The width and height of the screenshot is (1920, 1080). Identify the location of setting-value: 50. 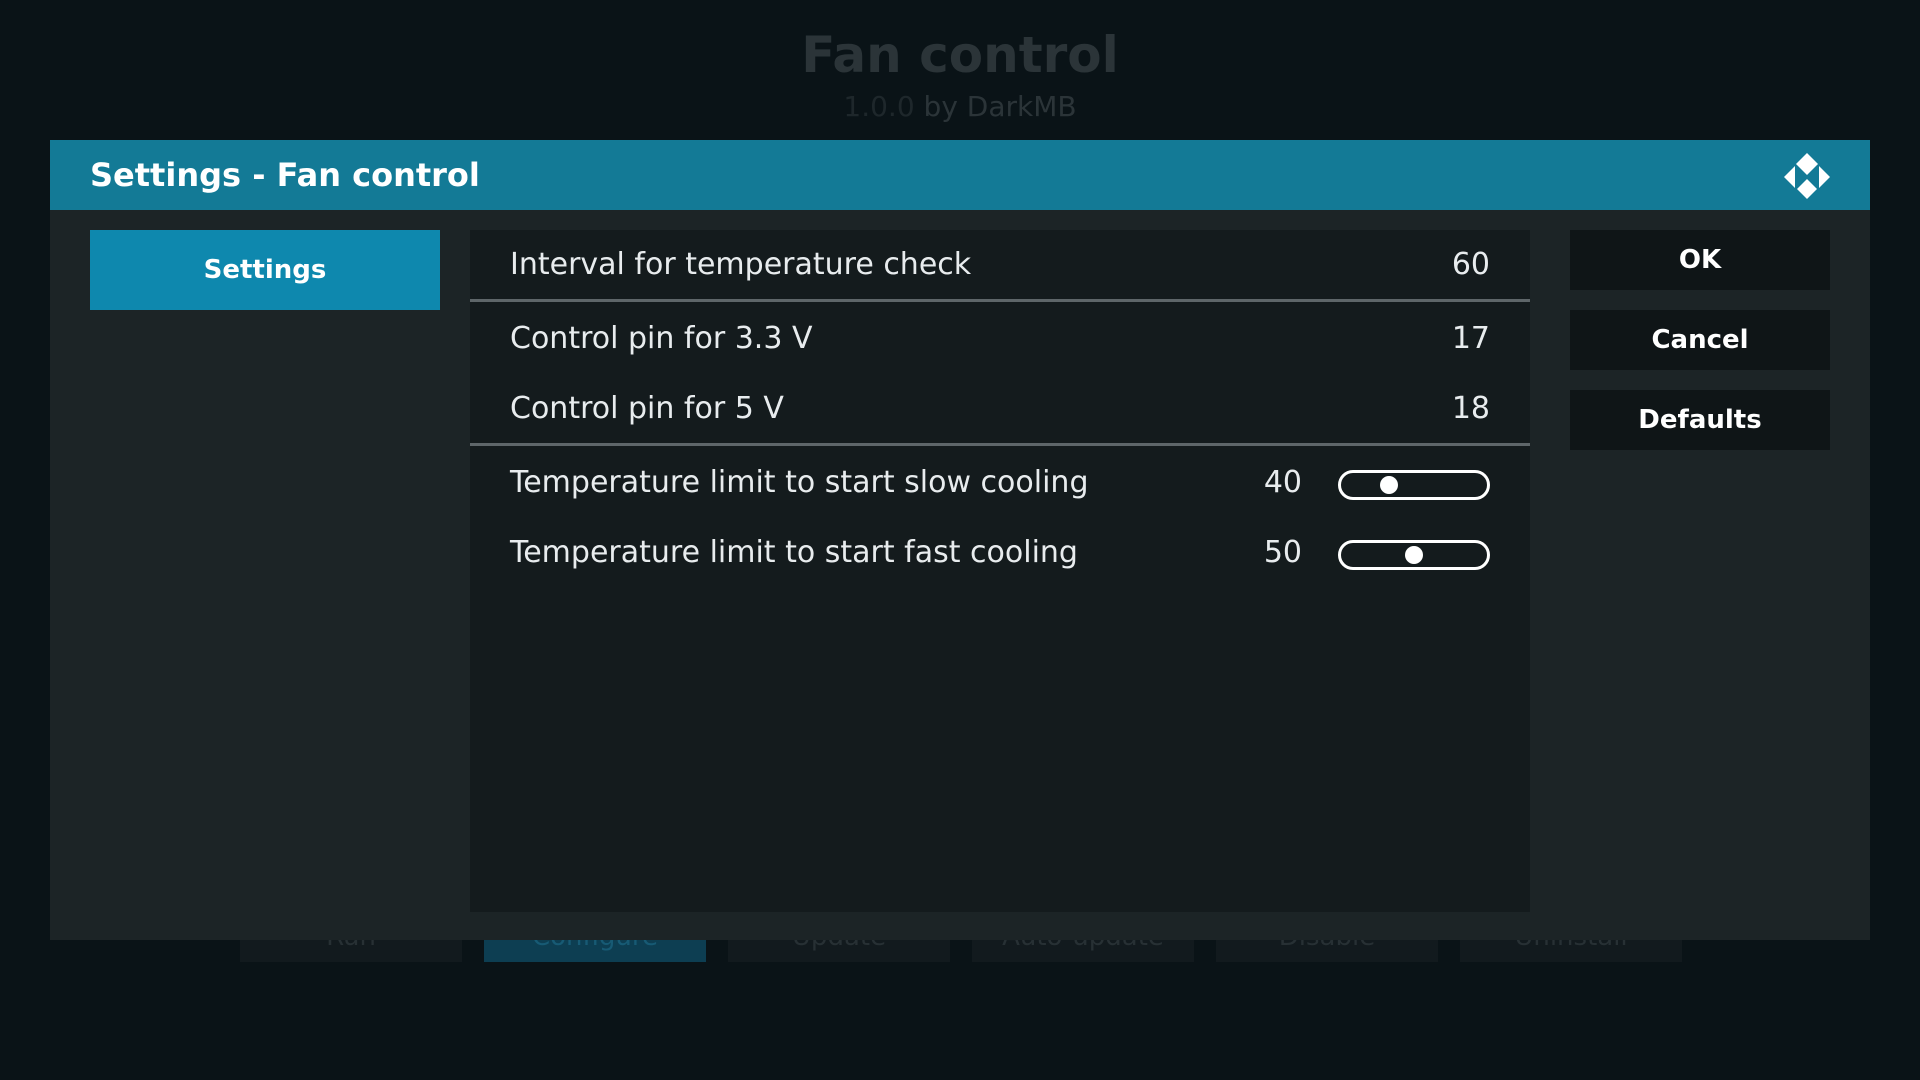
(1282, 552).